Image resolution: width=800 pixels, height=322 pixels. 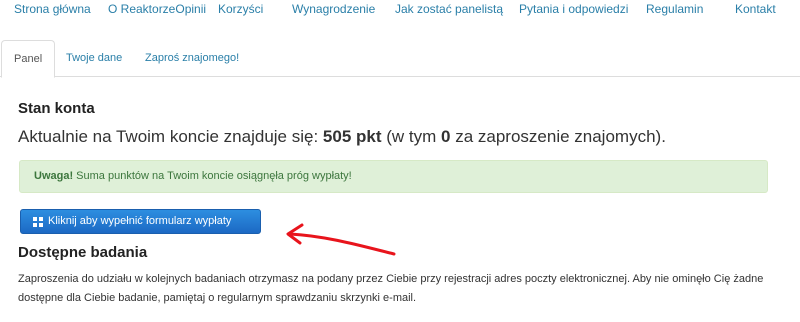 What do you see at coordinates (573, 9) in the screenshot?
I see `nav-faq: Pytania i odpowiedzi` at bounding box center [573, 9].